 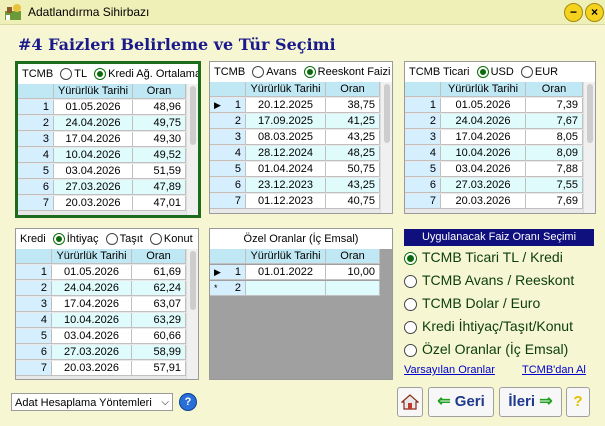 I want to click on table-row: 5 03.04.2026 60,66, so click(x=107, y=336).